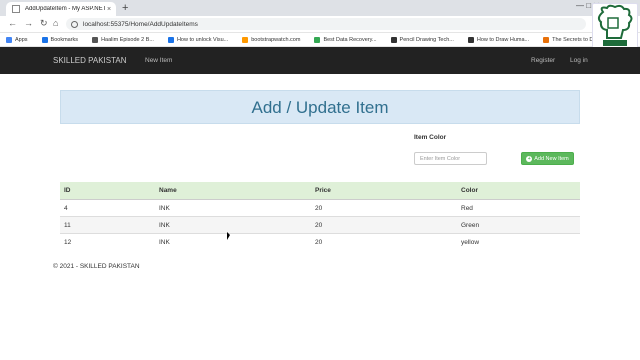 The image size is (640, 360). Describe the element at coordinates (140, 24) in the screenshot. I see `url-text: localhost:55375/Home/AddUpdateItems` at that location.